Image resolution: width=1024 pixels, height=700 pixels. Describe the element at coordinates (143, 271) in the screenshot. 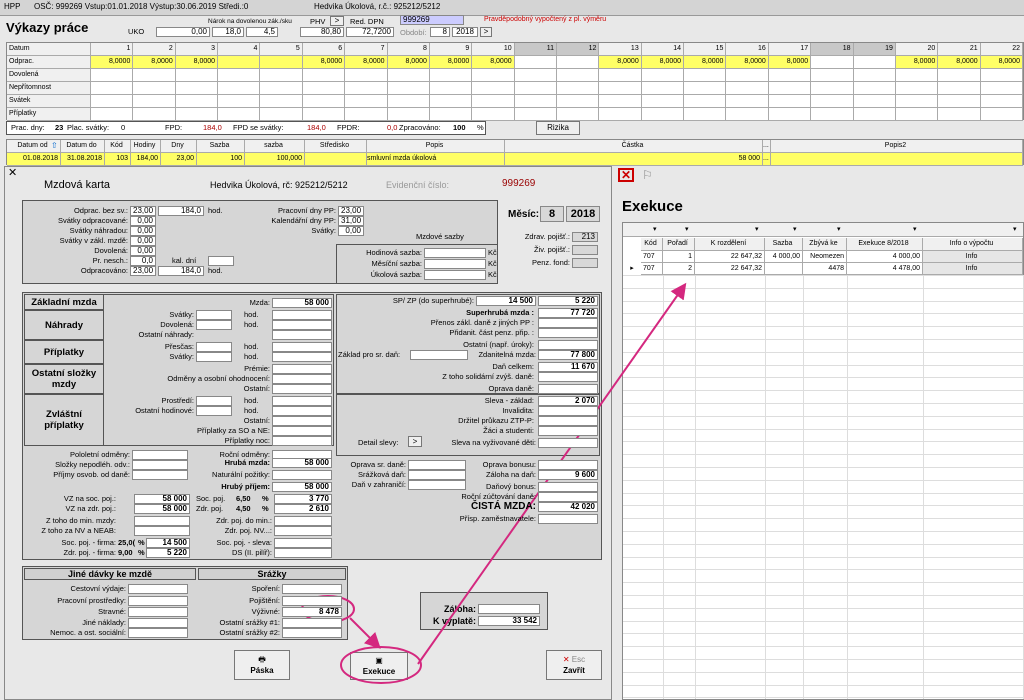

I see `hours-field: 23,00` at that location.